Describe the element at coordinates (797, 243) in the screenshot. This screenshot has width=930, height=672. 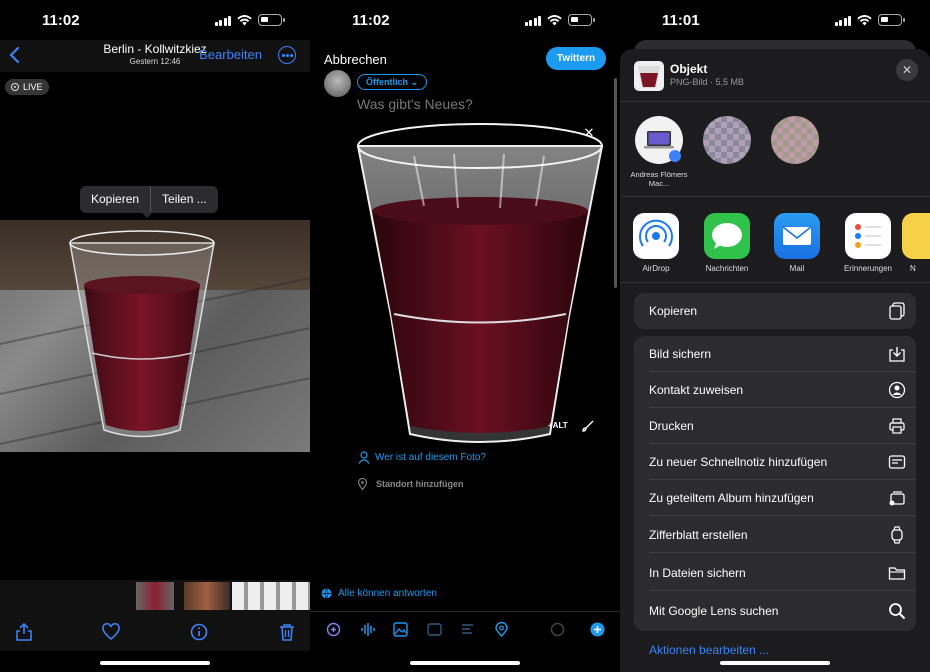
I see `app-mail: Mail` at that location.